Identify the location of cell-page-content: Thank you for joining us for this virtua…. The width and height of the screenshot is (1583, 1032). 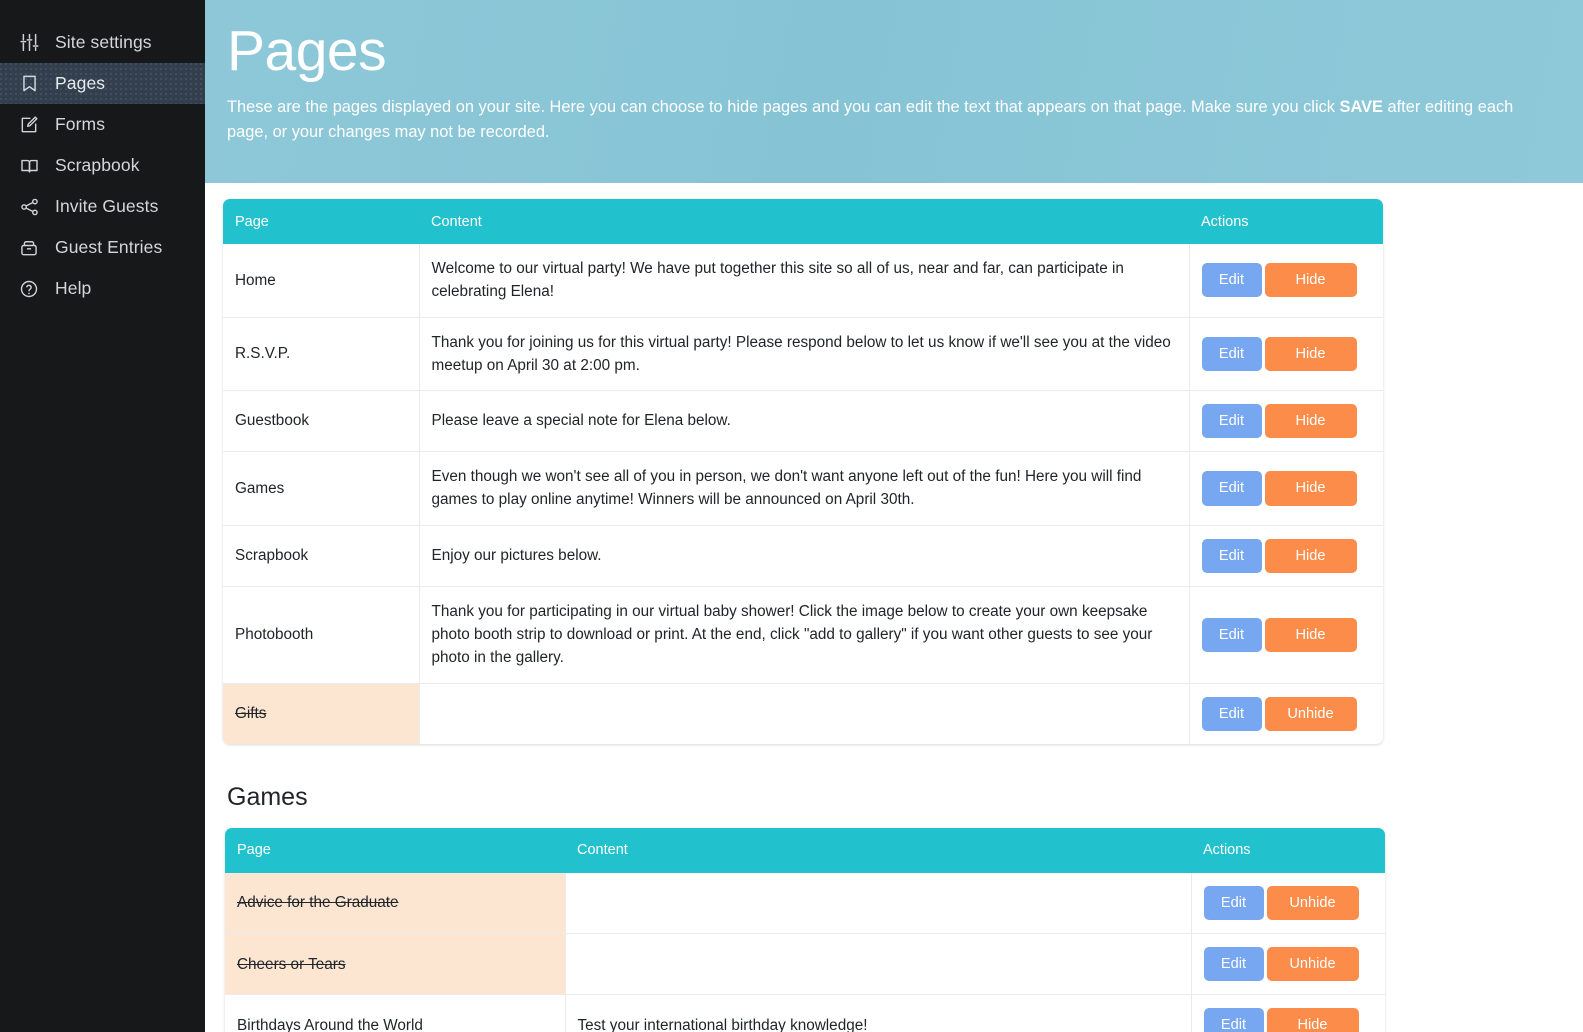
(804, 354).